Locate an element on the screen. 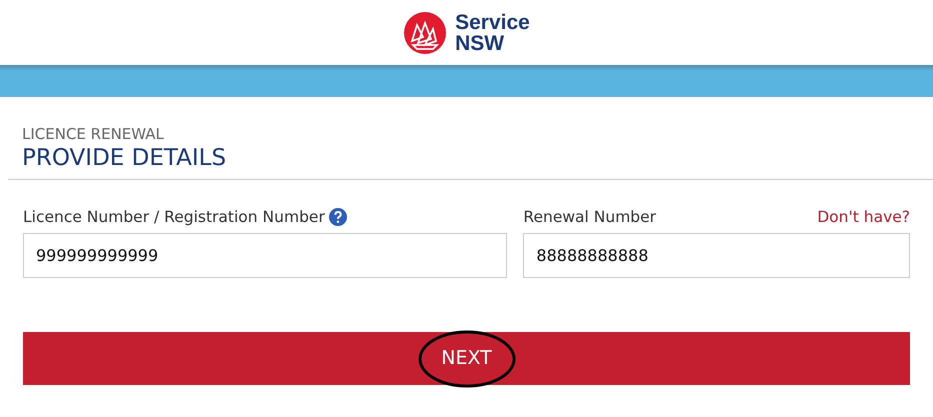  page-title: PROVIDE DETAILS is located at coordinates (125, 158).